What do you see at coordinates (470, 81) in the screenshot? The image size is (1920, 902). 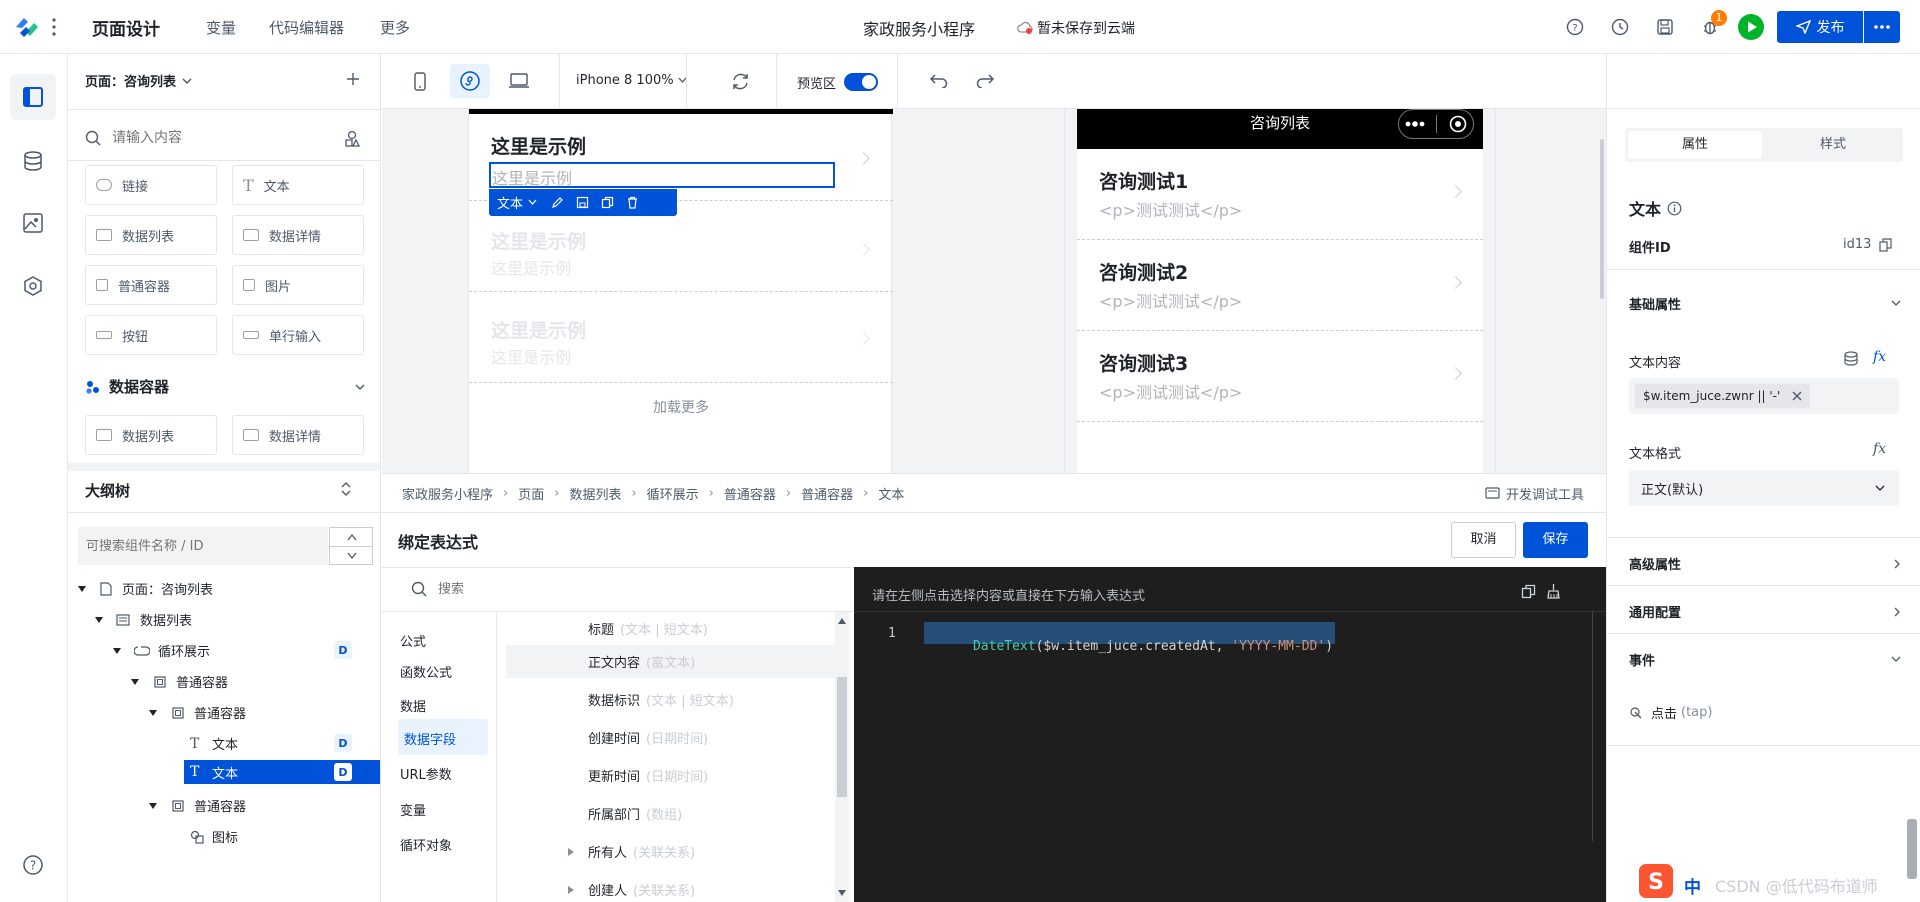 I see `miniprogram-view-button` at bounding box center [470, 81].